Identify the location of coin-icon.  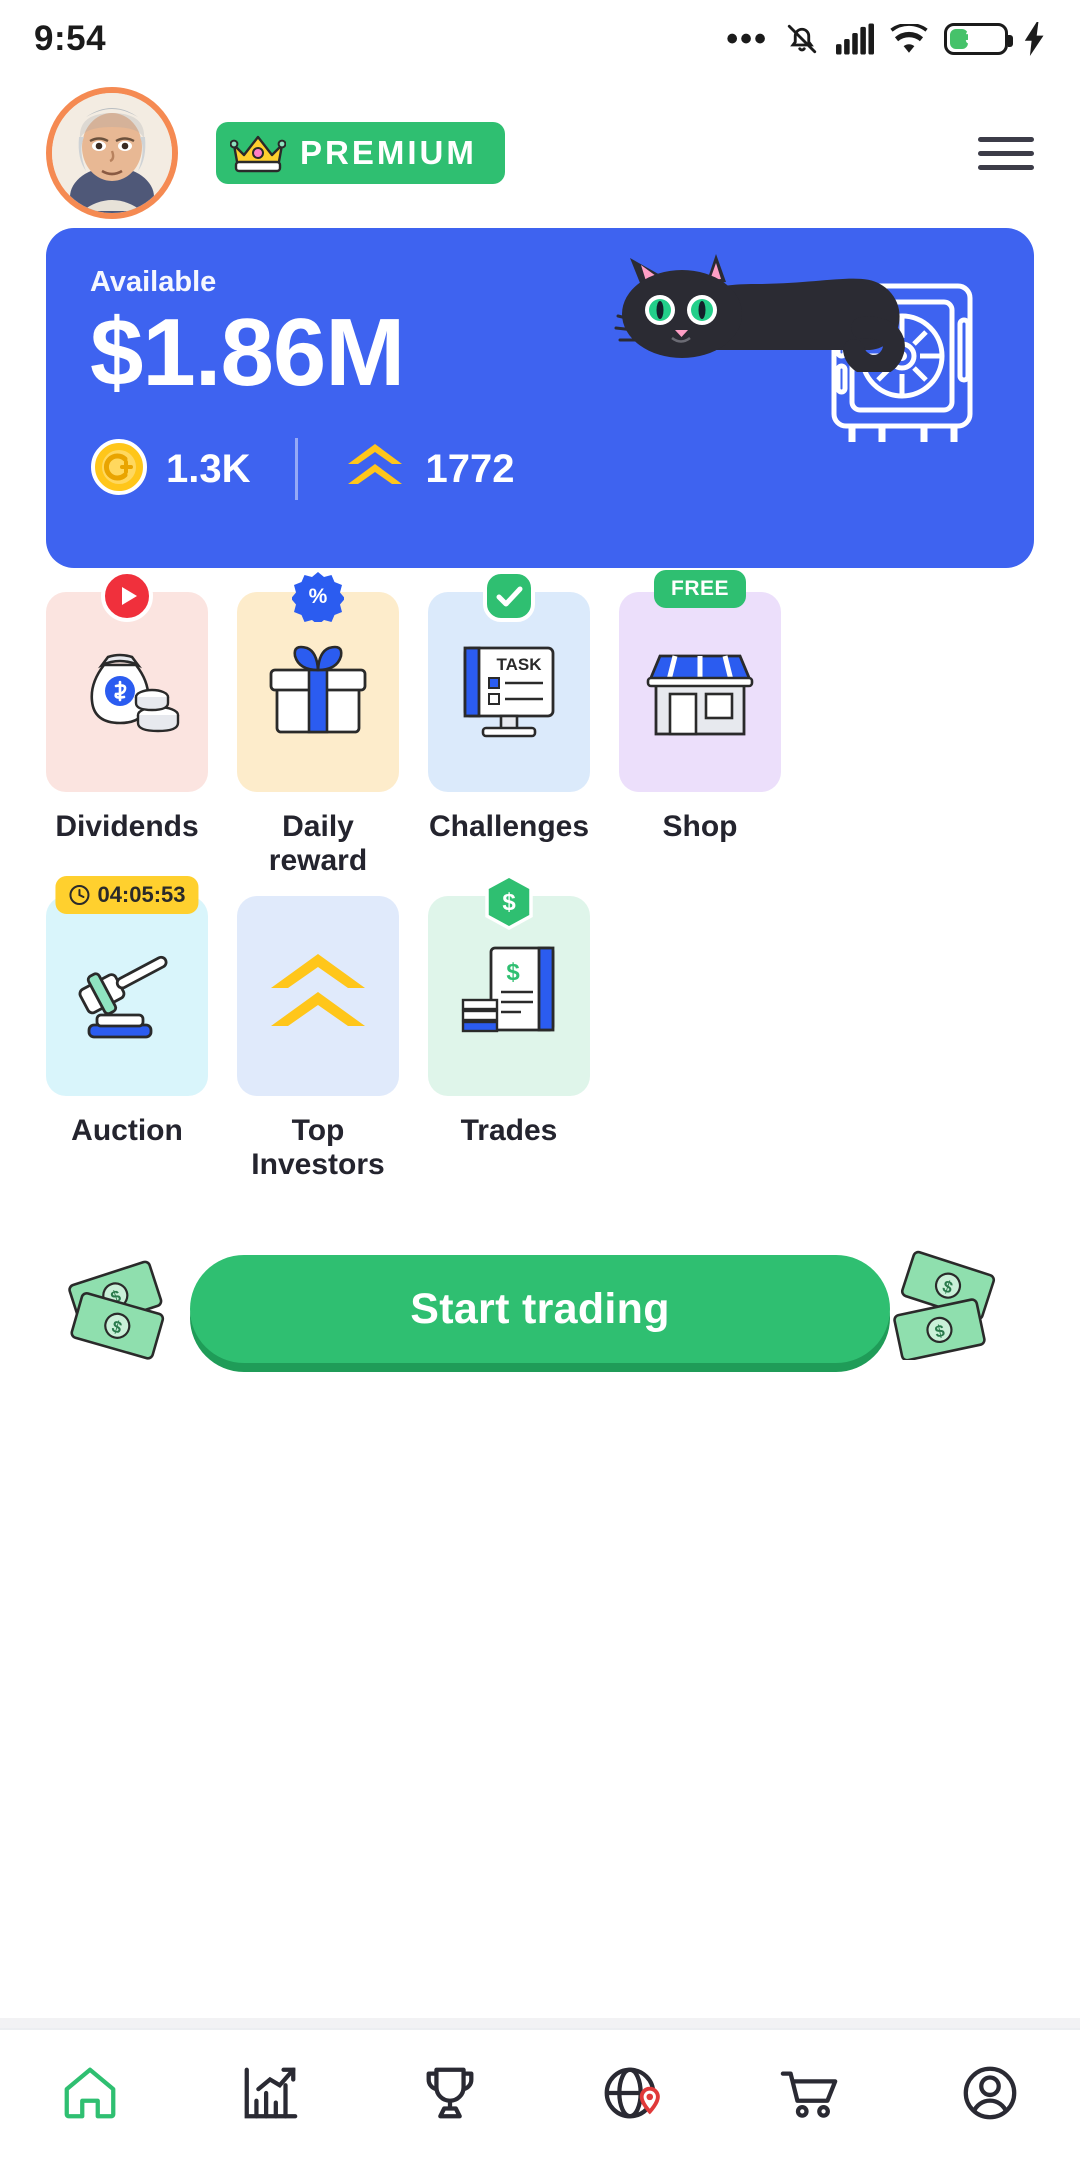
(119, 469).